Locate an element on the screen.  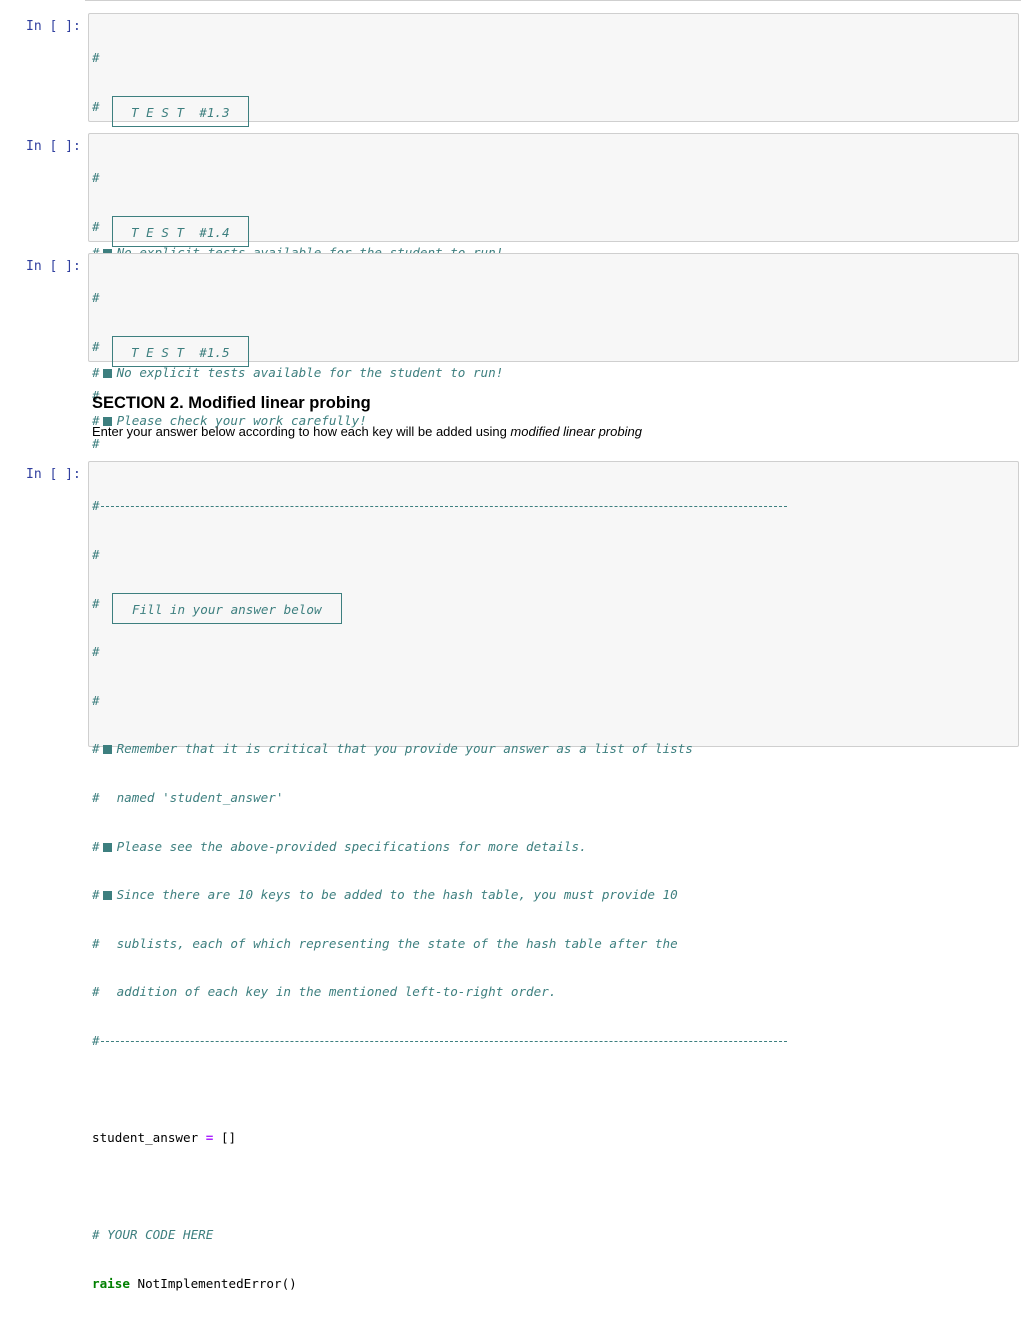
list-literal: [] is located at coordinates (228, 1138).